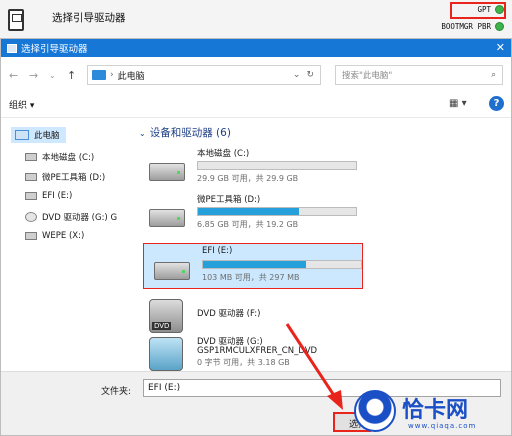 The height and width of the screenshot is (436, 512). Describe the element at coordinates (499, 26) in the screenshot. I see `mbr-status-icon` at that location.